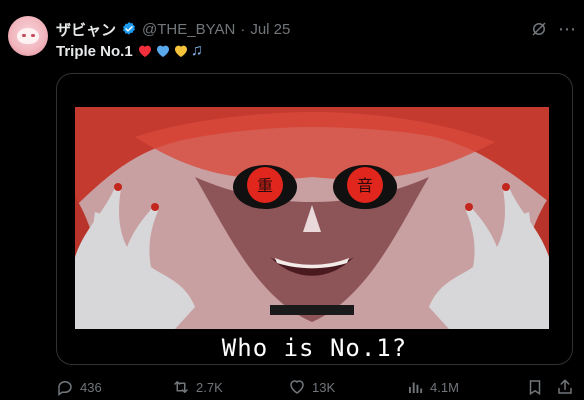 Image resolution: width=584 pixels, height=400 pixels. What do you see at coordinates (170, 51) in the screenshot?
I see `emoji-row: ♫` at bounding box center [170, 51].